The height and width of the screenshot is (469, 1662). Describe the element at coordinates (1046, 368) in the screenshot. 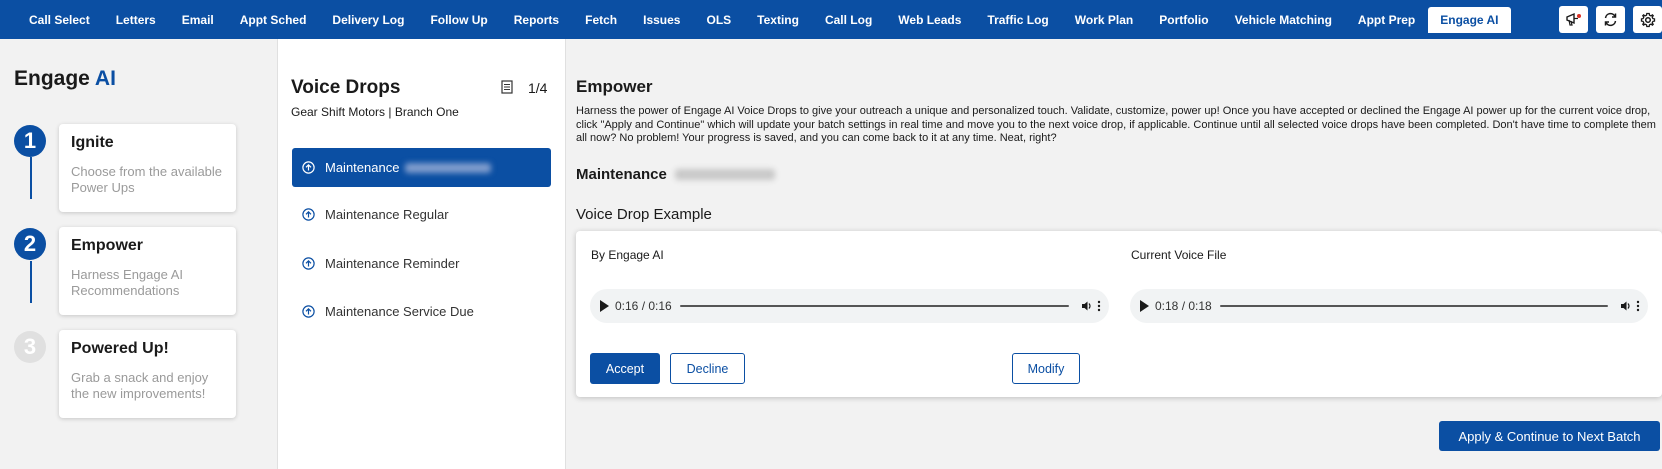

I see `modify-button: Modify` at that location.